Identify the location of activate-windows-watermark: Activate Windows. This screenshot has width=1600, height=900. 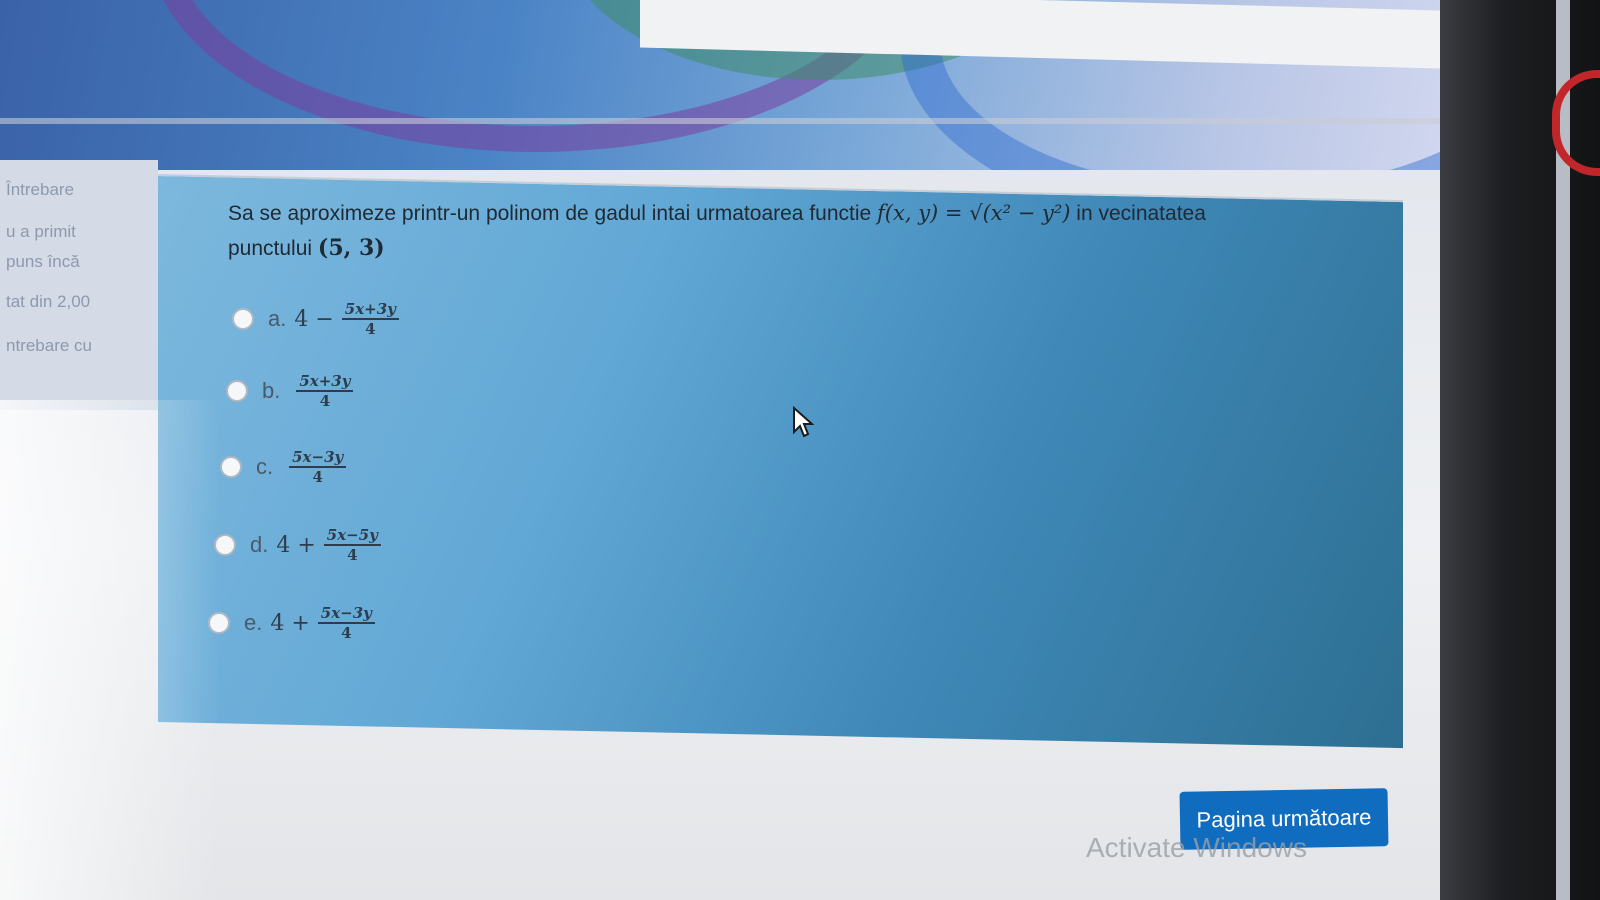
(1196, 847).